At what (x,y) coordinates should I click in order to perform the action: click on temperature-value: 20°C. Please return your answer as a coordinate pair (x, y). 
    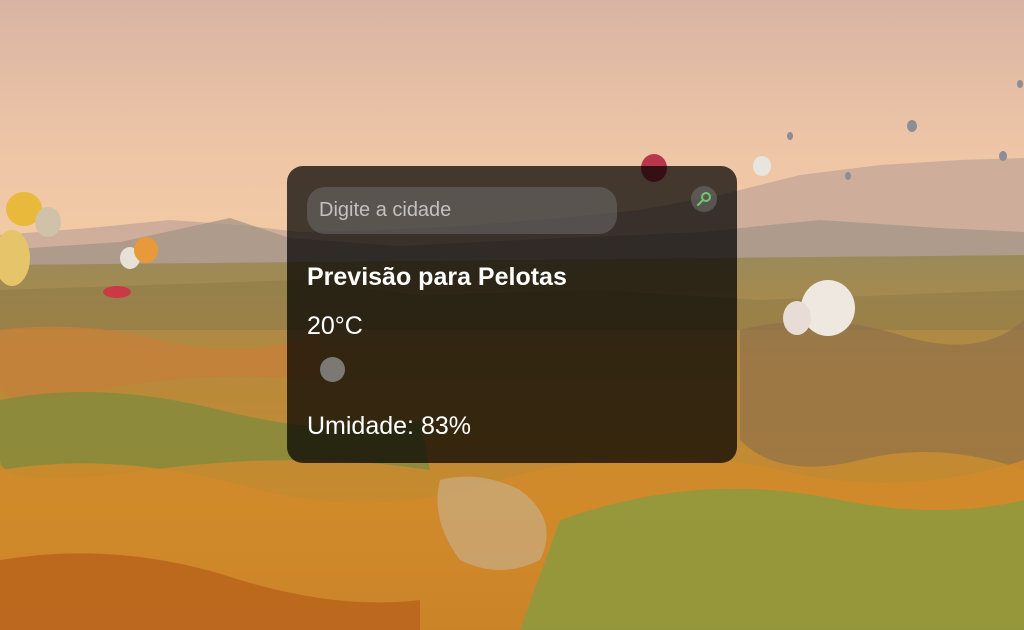
    Looking at the image, I should click on (335, 326).